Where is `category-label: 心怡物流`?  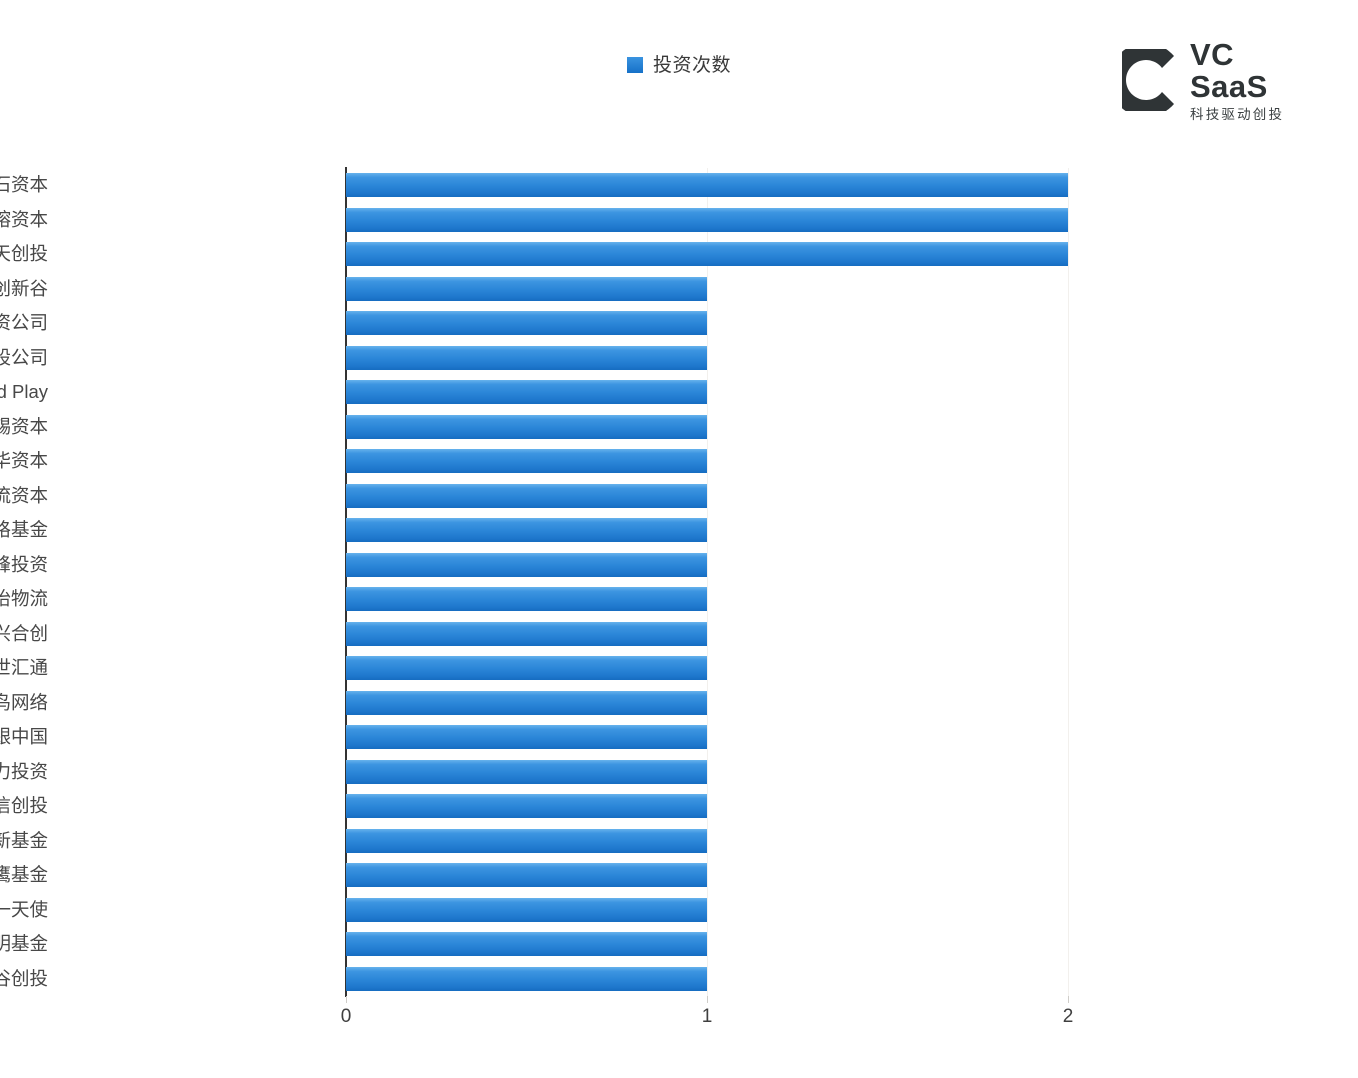
category-label: 心怡物流 is located at coordinates (24, 598).